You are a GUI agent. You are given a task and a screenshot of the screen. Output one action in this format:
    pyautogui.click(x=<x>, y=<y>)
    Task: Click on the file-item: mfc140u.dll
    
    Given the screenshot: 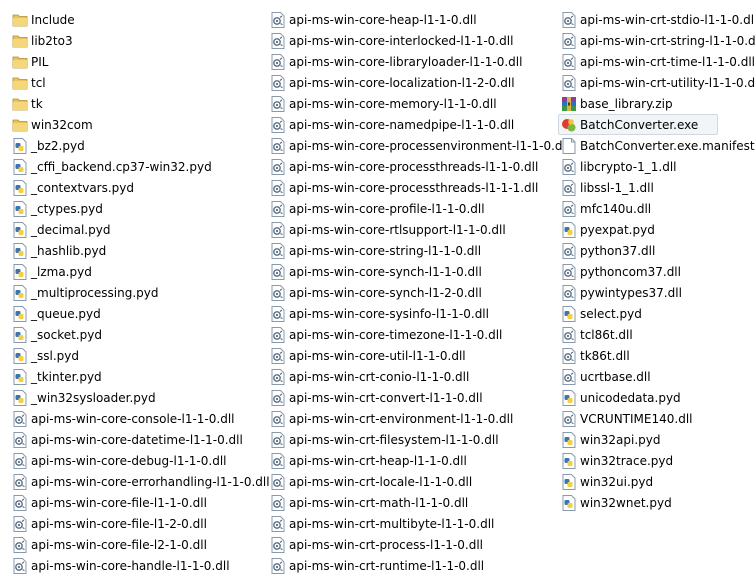 What is the action you would take?
    pyautogui.click(x=656, y=208)
    